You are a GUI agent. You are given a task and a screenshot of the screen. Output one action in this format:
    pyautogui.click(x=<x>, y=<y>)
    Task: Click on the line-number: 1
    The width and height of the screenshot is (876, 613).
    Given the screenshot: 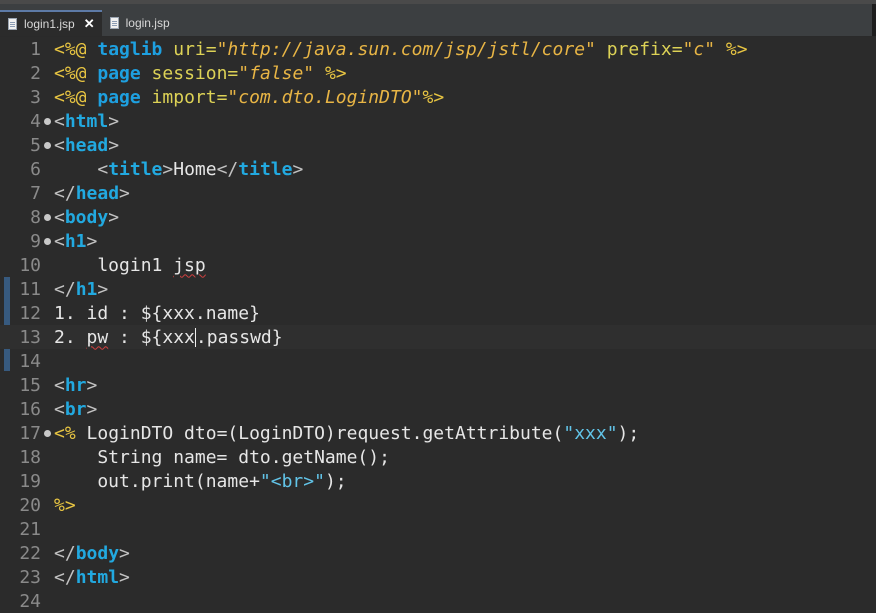 What is the action you would take?
    pyautogui.click(x=35, y=49)
    